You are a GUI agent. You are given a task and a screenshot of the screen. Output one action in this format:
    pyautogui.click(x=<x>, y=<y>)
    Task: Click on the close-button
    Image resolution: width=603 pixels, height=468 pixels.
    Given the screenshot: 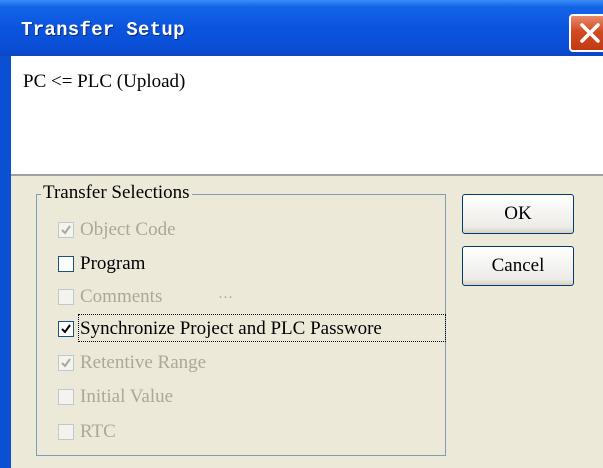 What is the action you would take?
    pyautogui.click(x=586, y=33)
    